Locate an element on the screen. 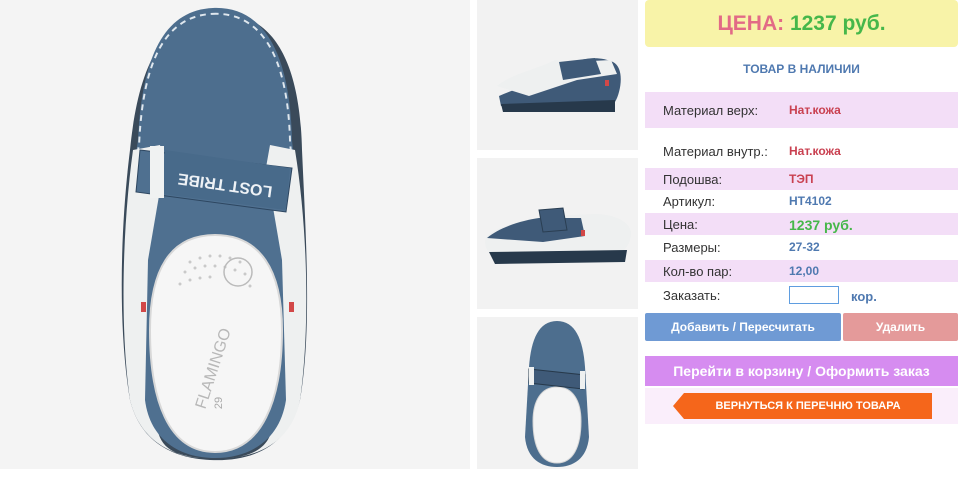  back-to-list-button: ВЕРНУТЬСЯ К ПЕРЕЧНЮ ТОВАРА is located at coordinates (808, 406).